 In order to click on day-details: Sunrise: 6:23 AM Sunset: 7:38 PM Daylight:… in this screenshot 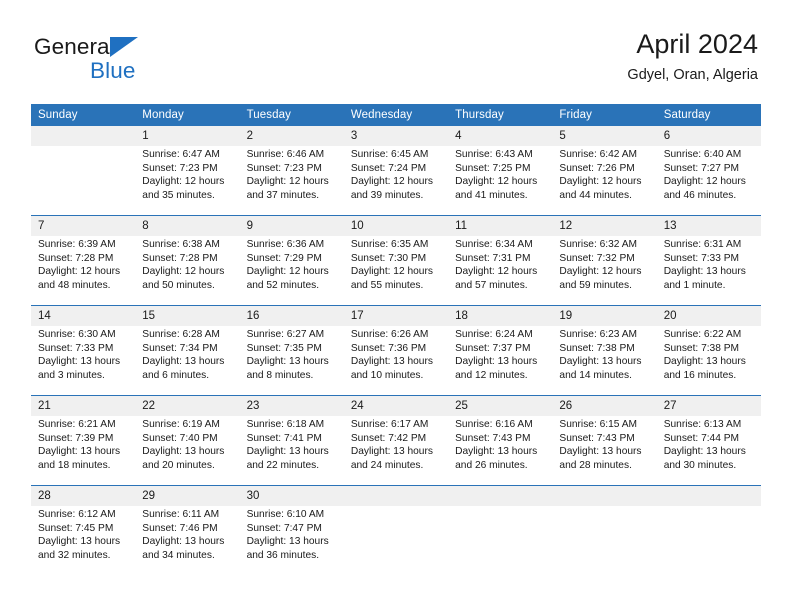, I will do `click(604, 354)`.